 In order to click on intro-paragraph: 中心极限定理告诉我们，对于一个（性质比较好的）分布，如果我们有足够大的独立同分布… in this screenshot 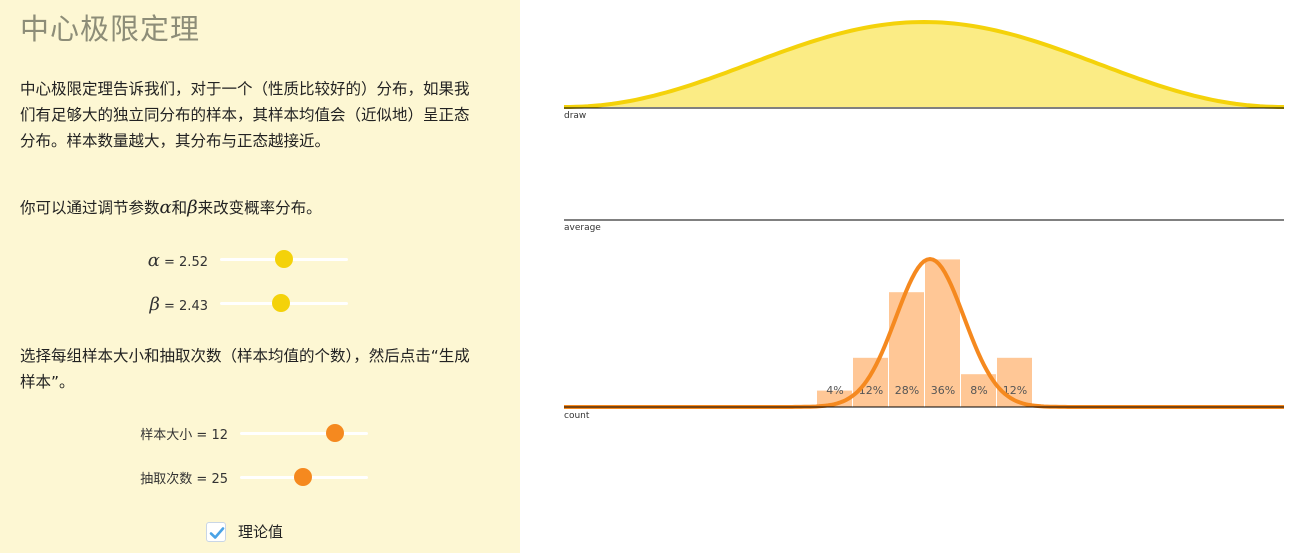, I will do `click(245, 115)`.